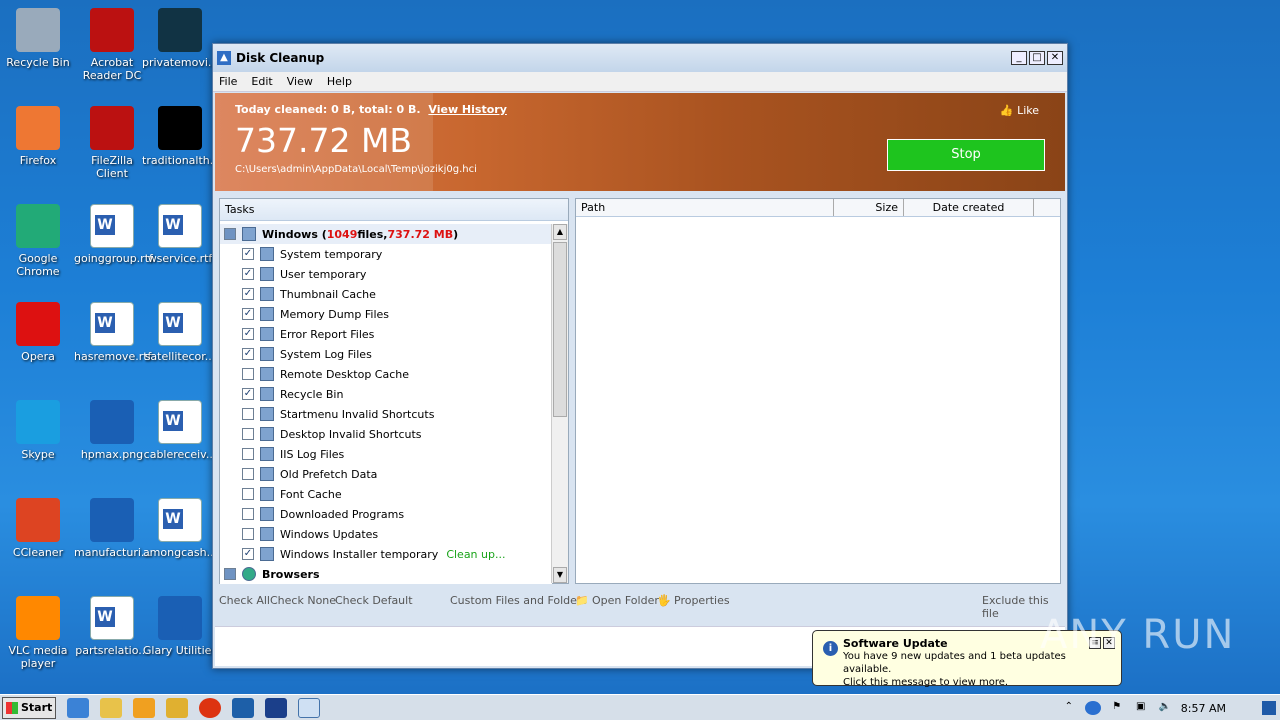 Image resolution: width=1280 pixels, height=720 pixels. Describe the element at coordinates (386, 354) in the screenshot. I see `task-item: ✓ System Log Files` at that location.